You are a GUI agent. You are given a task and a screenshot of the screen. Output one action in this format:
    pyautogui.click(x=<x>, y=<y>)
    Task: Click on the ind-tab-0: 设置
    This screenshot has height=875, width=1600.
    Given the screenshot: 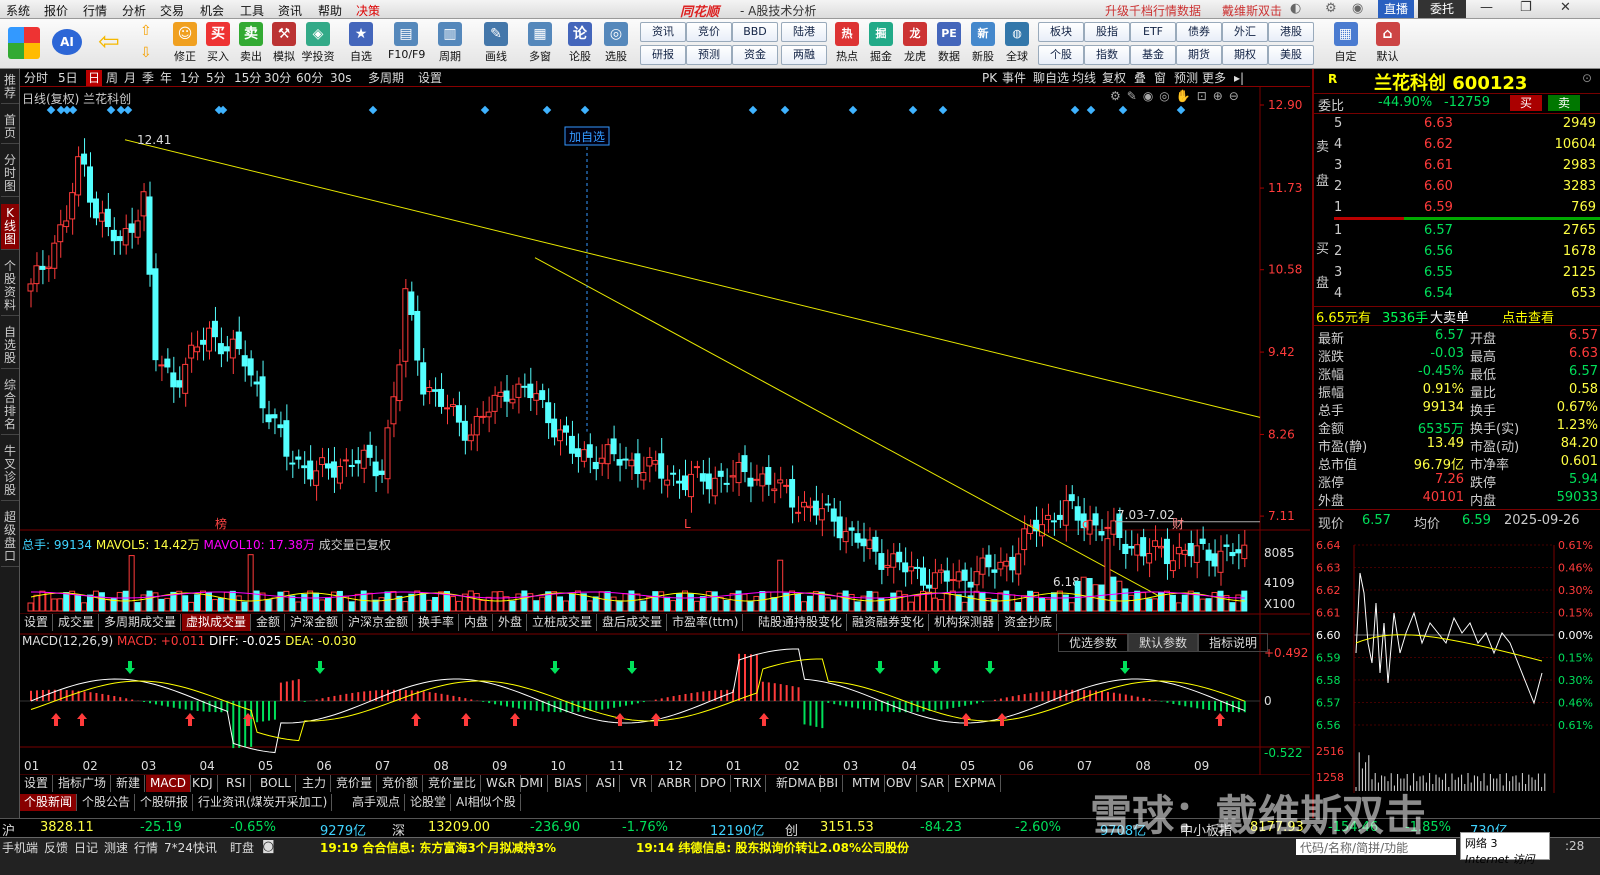 What is the action you would take?
    pyautogui.click(x=37, y=783)
    